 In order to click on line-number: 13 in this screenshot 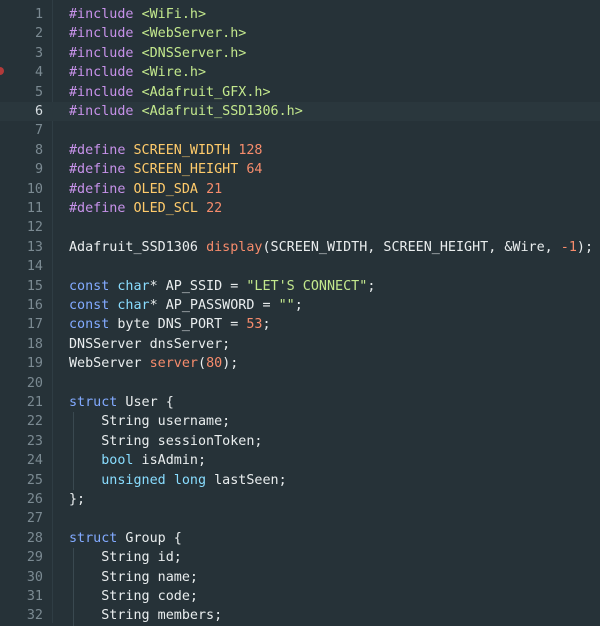, I will do `click(34, 247)`.